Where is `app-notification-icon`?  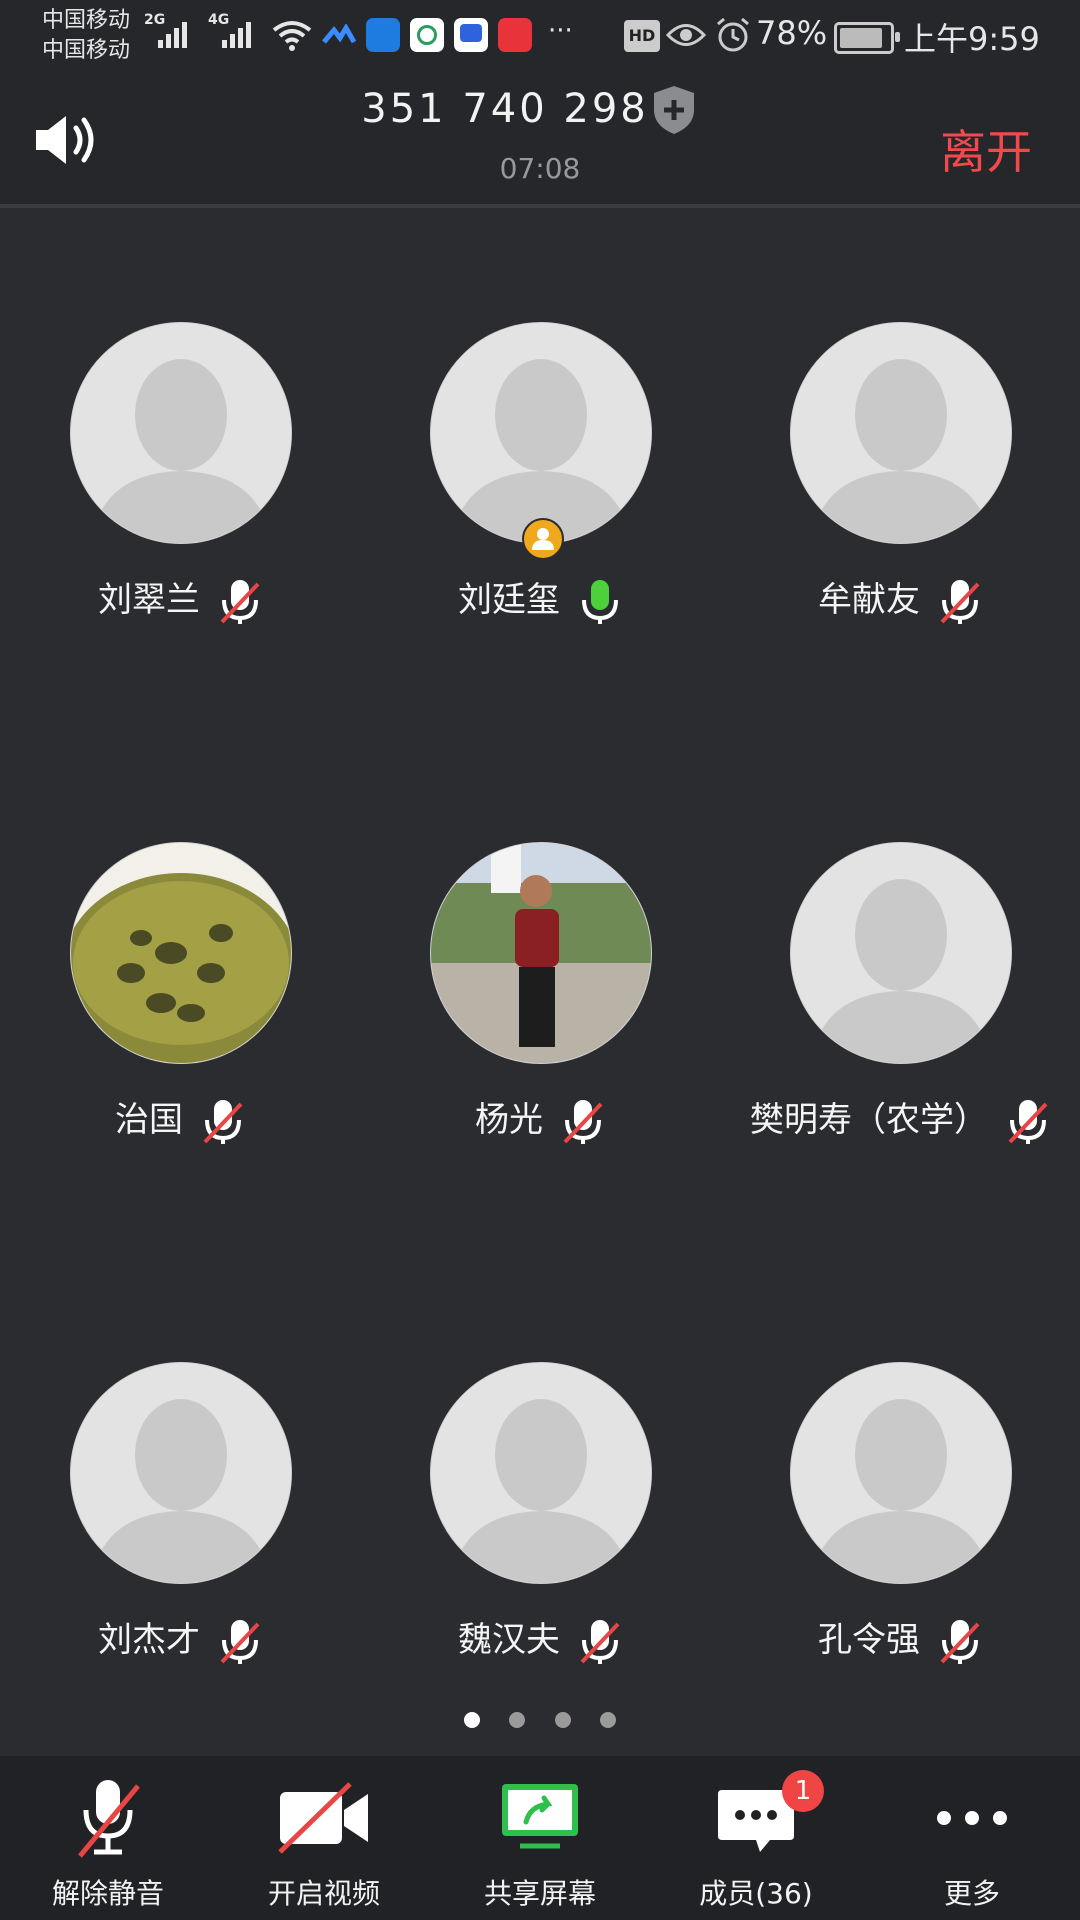 app-notification-icon is located at coordinates (339, 34).